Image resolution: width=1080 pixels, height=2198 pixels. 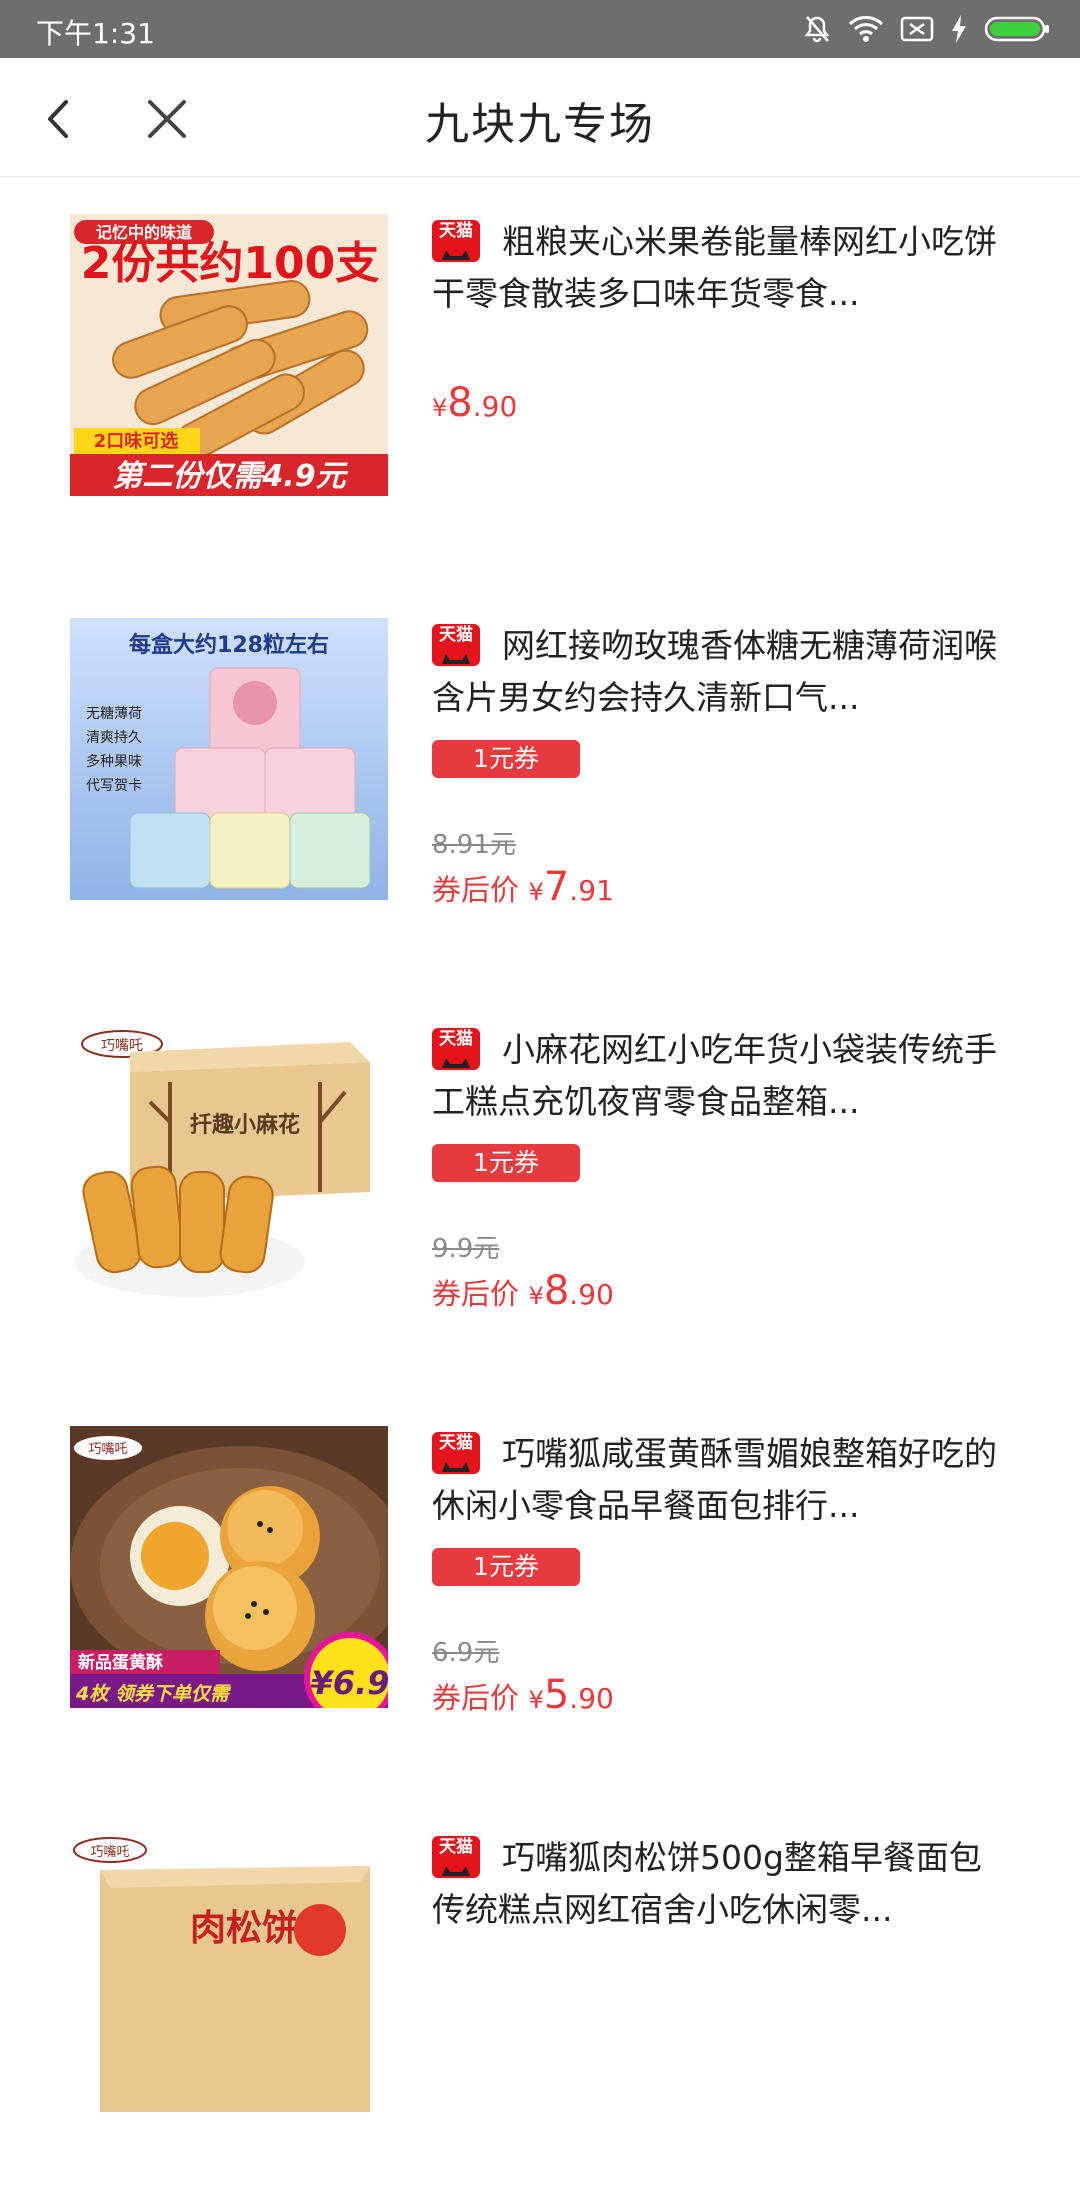 What do you see at coordinates (466, 1653) in the screenshot?
I see `original-price: 6.9元` at bounding box center [466, 1653].